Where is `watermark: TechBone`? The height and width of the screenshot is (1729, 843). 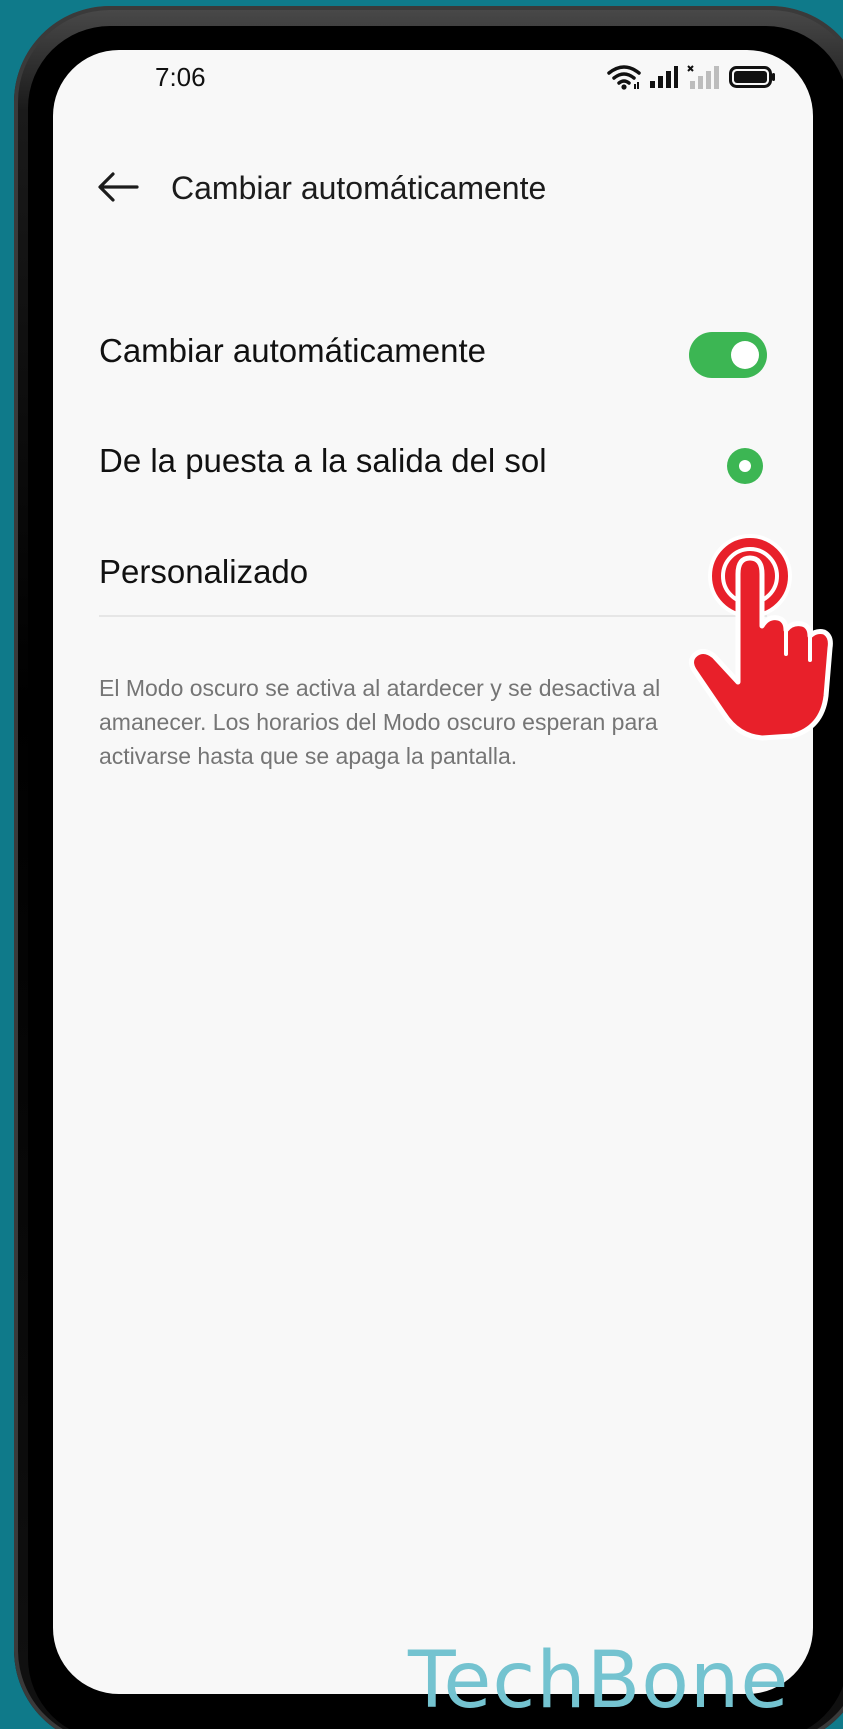 watermark: TechBone is located at coordinates (599, 1681).